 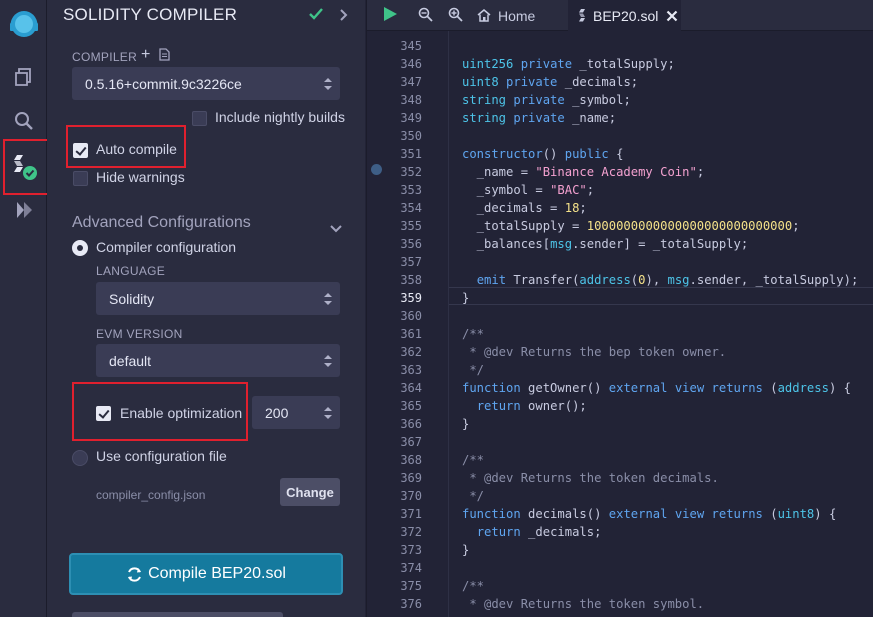 What do you see at coordinates (23, 210) in the screenshot?
I see `deploy-run-icon` at bounding box center [23, 210].